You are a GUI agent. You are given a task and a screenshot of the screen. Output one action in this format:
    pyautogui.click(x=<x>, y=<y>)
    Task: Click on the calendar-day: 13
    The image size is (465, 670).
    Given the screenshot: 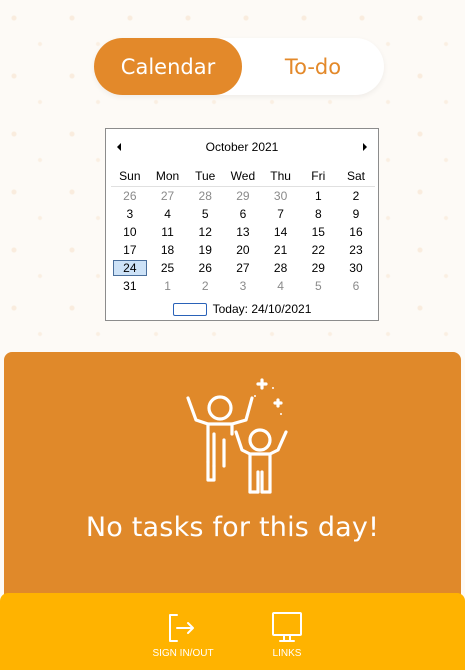 What is the action you would take?
    pyautogui.click(x=243, y=232)
    